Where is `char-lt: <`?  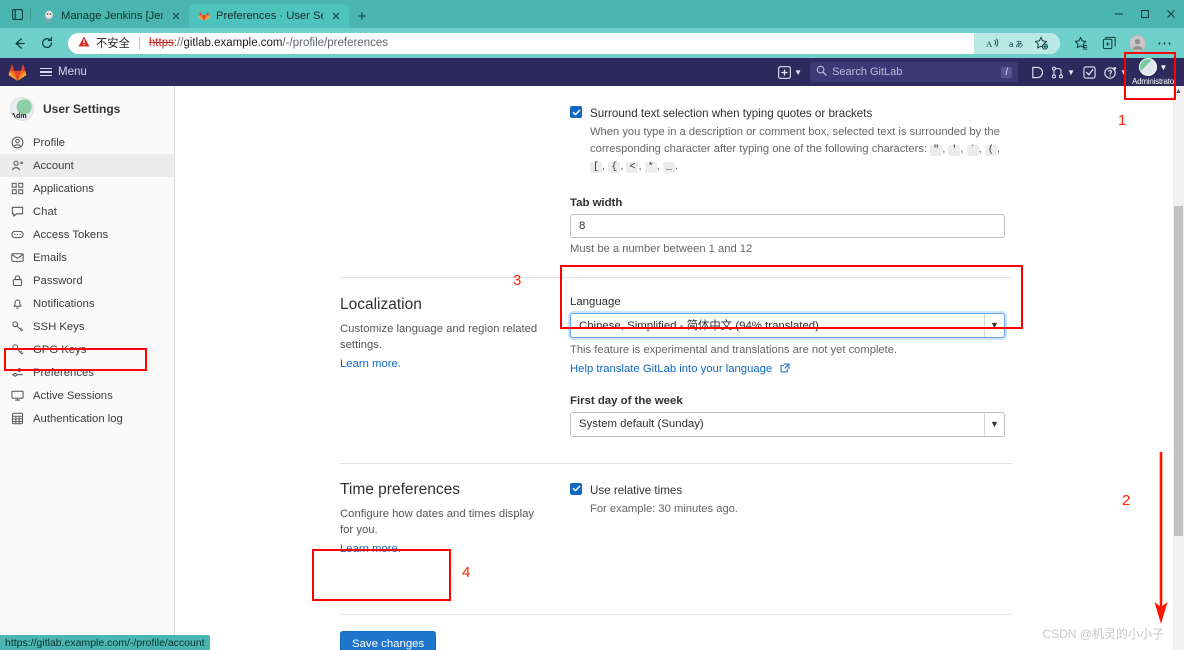 char-lt: < is located at coordinates (632, 167).